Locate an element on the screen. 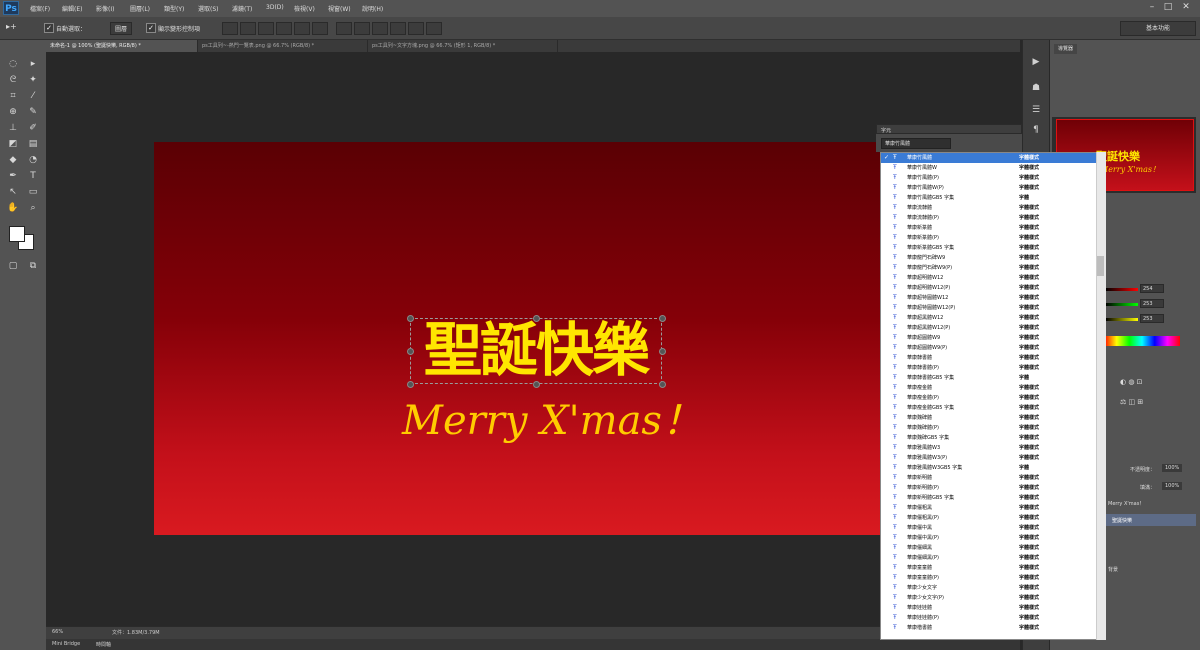  close-icon: ✕ is located at coordinates (1186, 7).